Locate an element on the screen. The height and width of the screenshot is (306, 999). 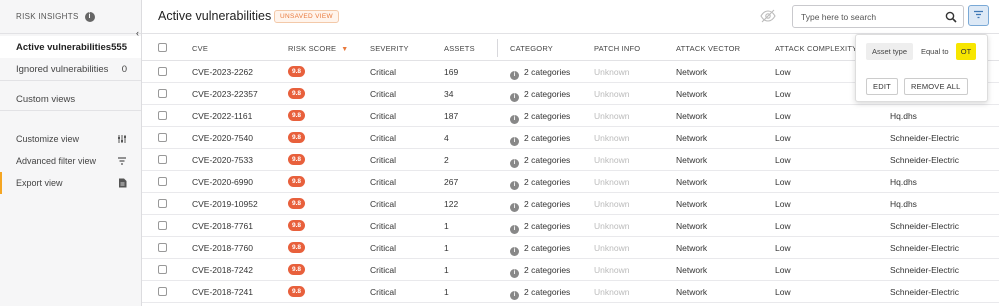
filter-field-chip: Asset type is located at coordinates (890, 51).